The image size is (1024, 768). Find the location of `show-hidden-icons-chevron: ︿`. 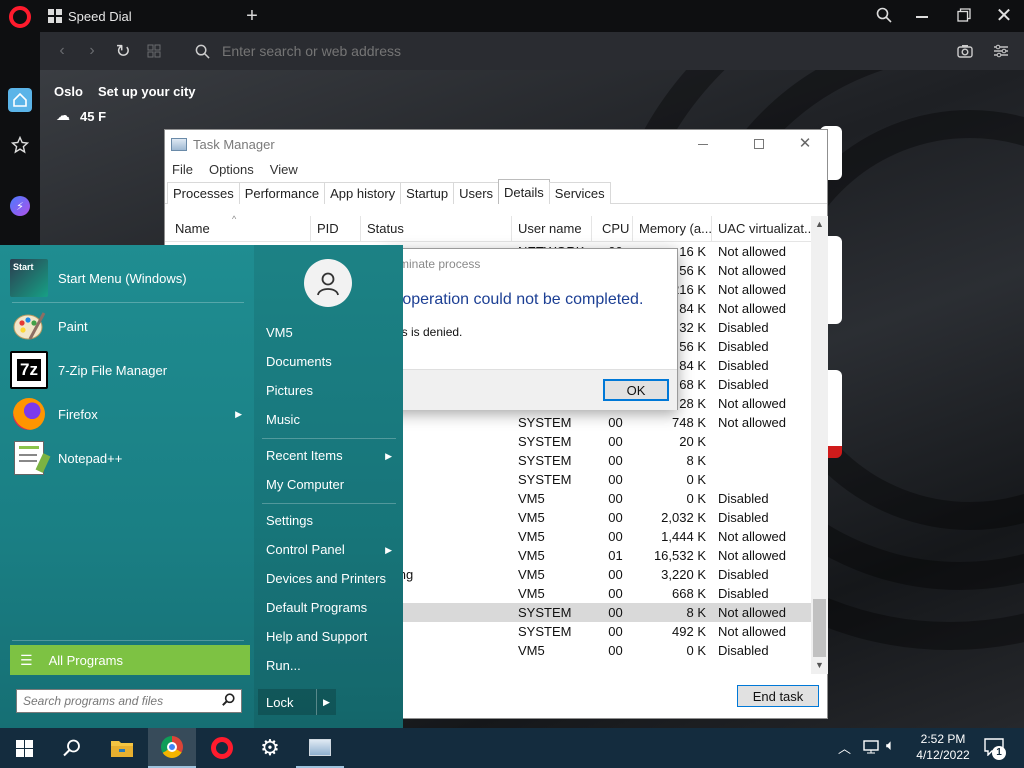

show-hidden-icons-chevron: ︿ is located at coordinates (844, 747).